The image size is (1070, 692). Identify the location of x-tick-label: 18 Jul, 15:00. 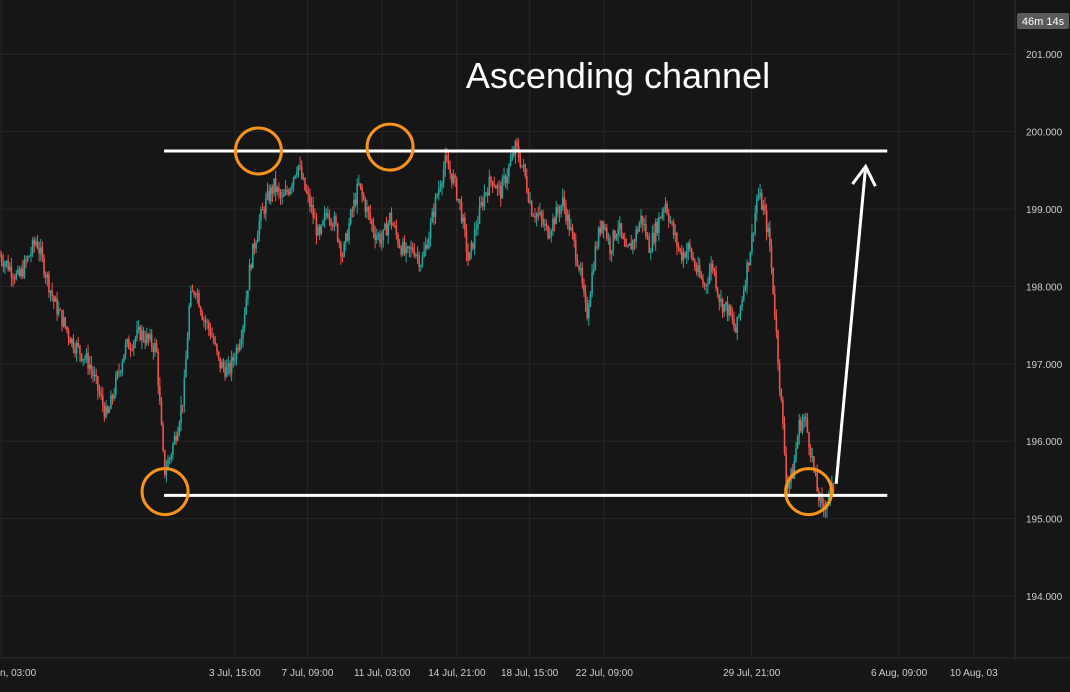
(530, 673).